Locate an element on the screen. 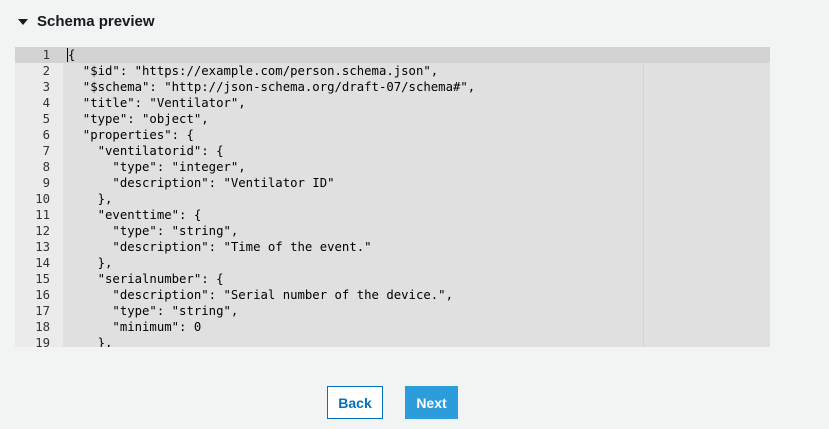  code-line: 4 "title": "Ventilator", is located at coordinates (392, 103).